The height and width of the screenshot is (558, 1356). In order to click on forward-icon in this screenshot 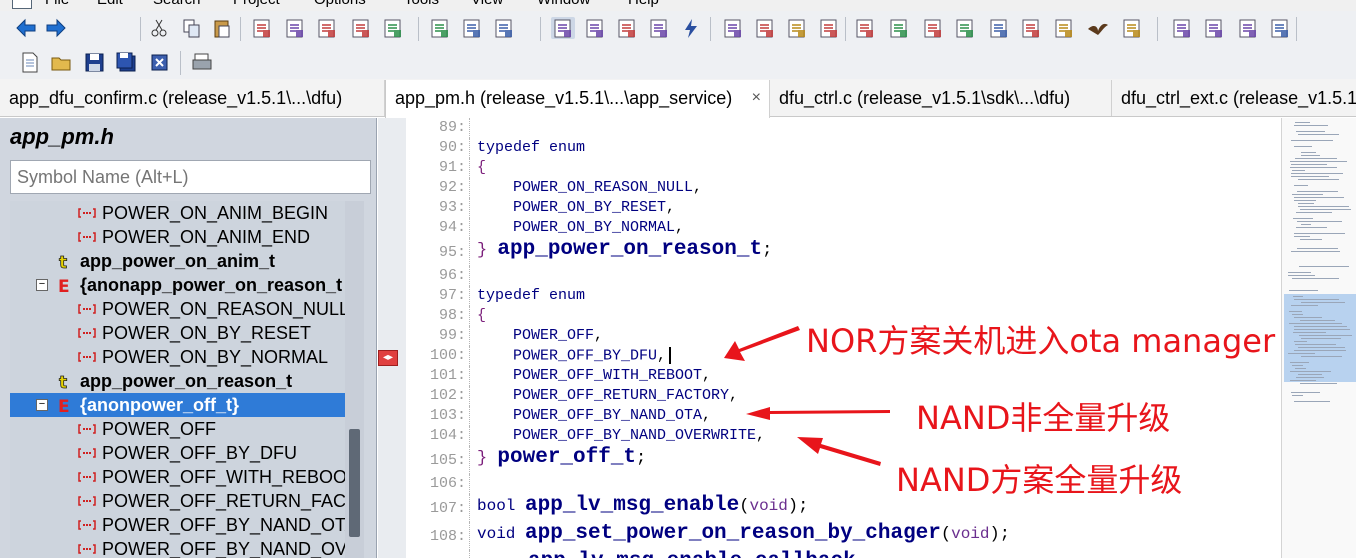, I will do `click(56, 28)`.